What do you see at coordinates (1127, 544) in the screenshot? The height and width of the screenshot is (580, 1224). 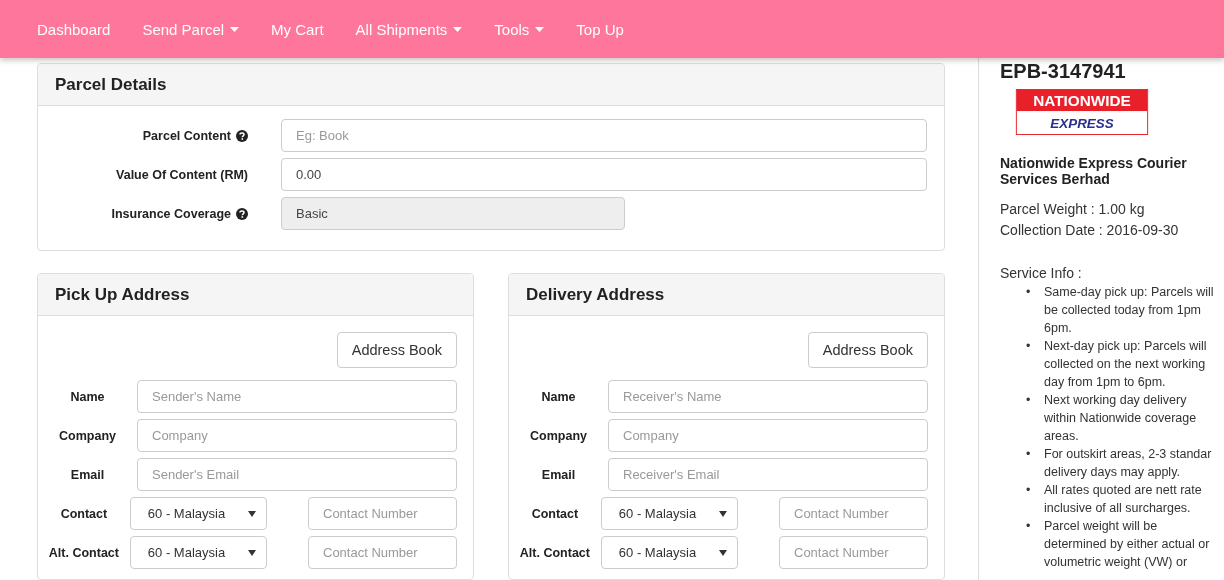 I see `service-info-item: Parcel weight will be determined by either actual or volumetric weight (VW) or` at bounding box center [1127, 544].